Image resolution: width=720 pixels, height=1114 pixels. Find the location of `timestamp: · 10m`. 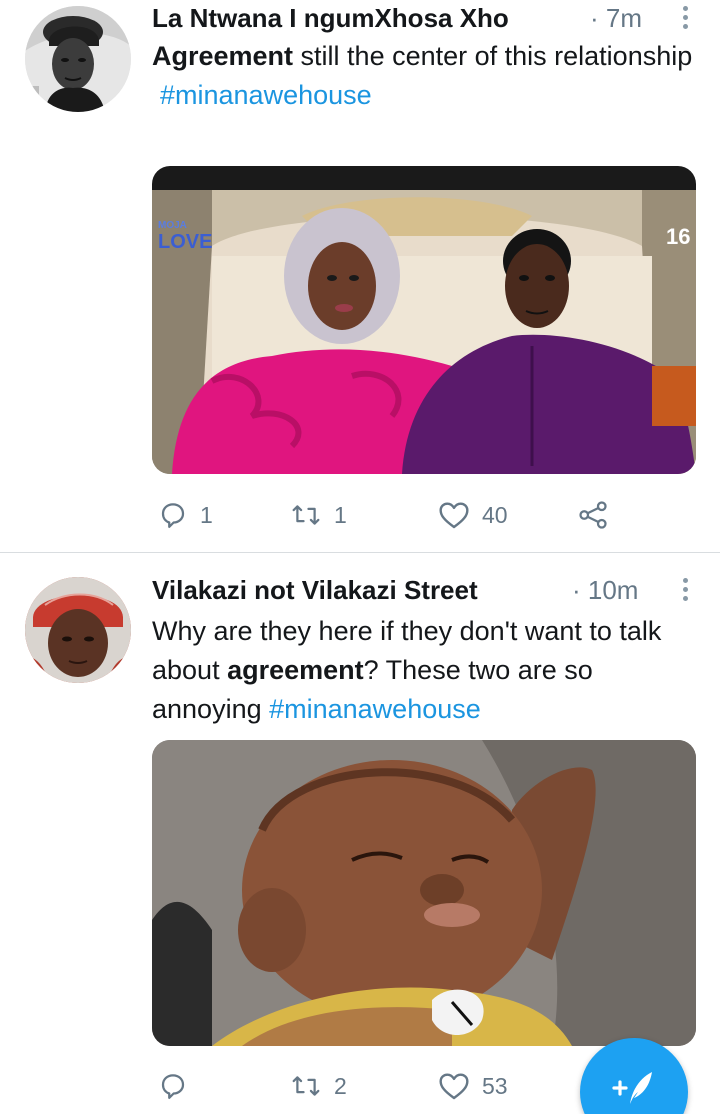

timestamp: · 10m is located at coordinates (605, 590).